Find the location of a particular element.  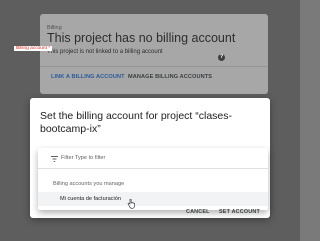

filter-input: Filter Type to filter is located at coordinates (83, 158).